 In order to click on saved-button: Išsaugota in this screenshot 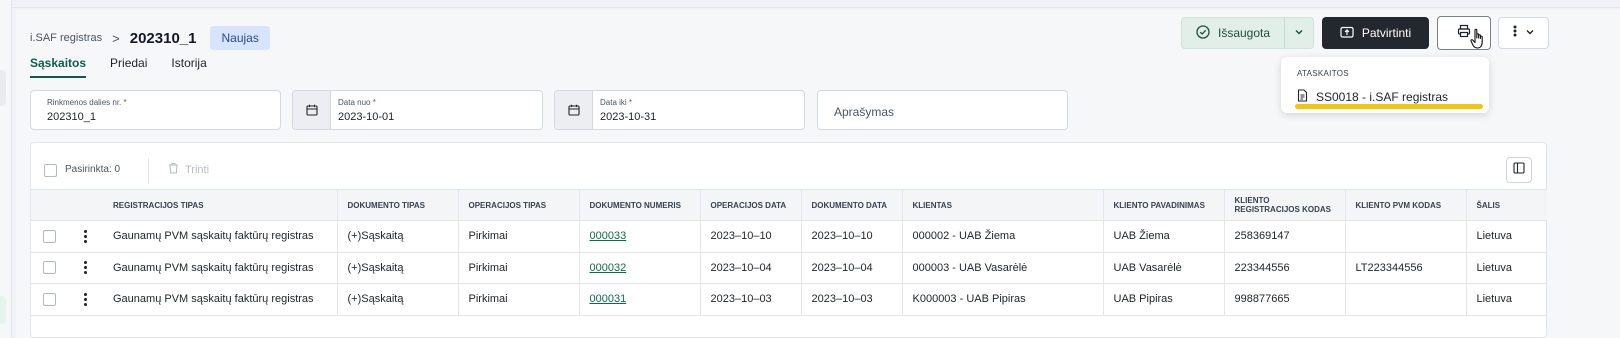, I will do `click(1233, 33)`.